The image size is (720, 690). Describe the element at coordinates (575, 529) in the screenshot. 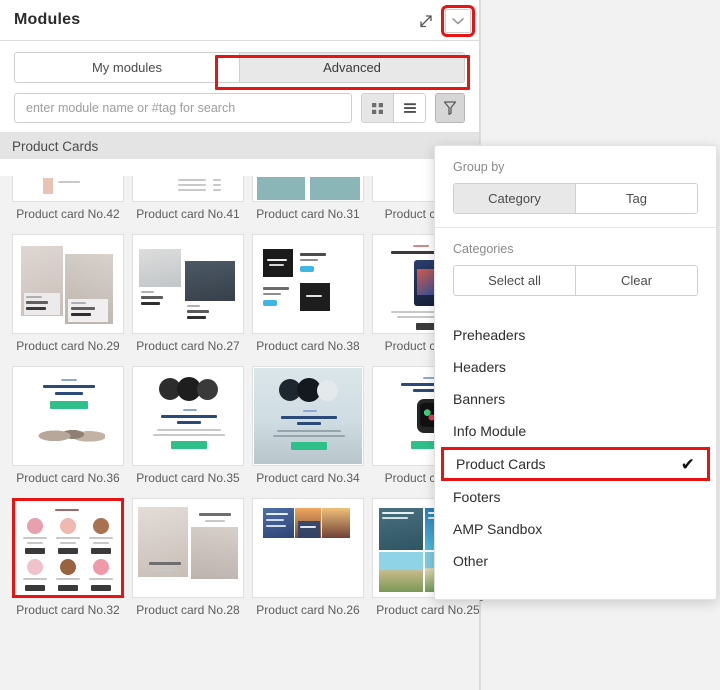

I see `category-item-amp-sandbox: AMP Sandbox` at that location.